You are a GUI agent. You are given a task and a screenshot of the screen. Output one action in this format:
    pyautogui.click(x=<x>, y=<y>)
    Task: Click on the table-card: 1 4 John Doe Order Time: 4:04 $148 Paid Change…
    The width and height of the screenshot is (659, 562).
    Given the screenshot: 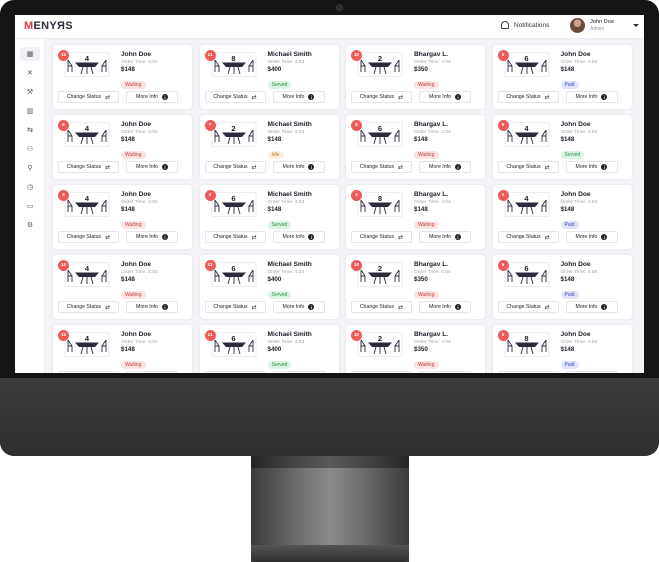 What is the action you would take?
    pyautogui.click(x=562, y=217)
    